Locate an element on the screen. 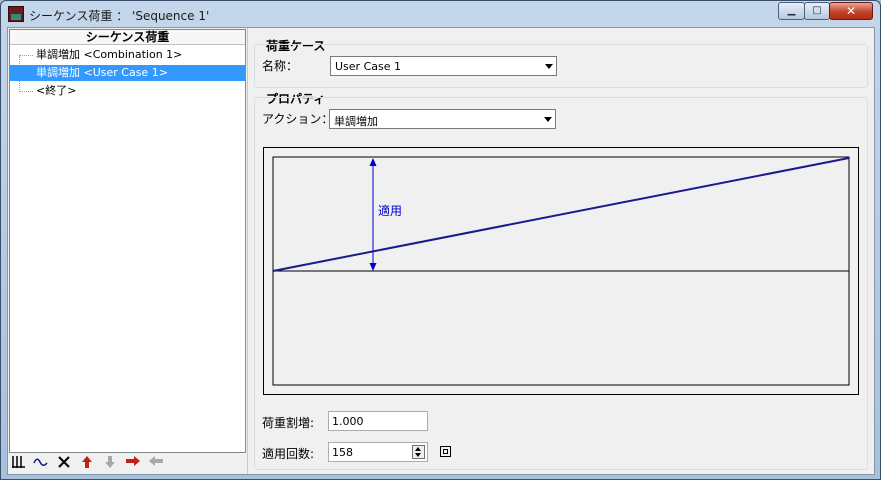  tree-item-label: 単調増加 <User Case 1> is located at coordinates (102, 72).